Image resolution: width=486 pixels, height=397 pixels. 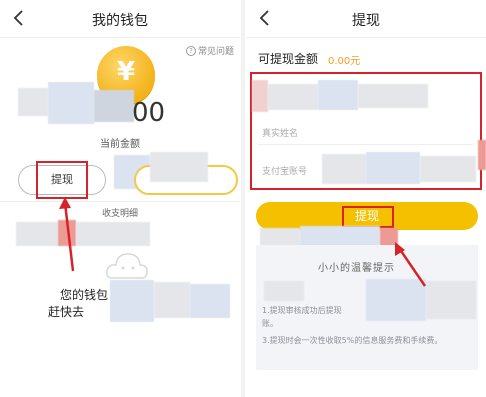 I want to click on transaction-details-label: 收支明细, so click(x=119, y=214).